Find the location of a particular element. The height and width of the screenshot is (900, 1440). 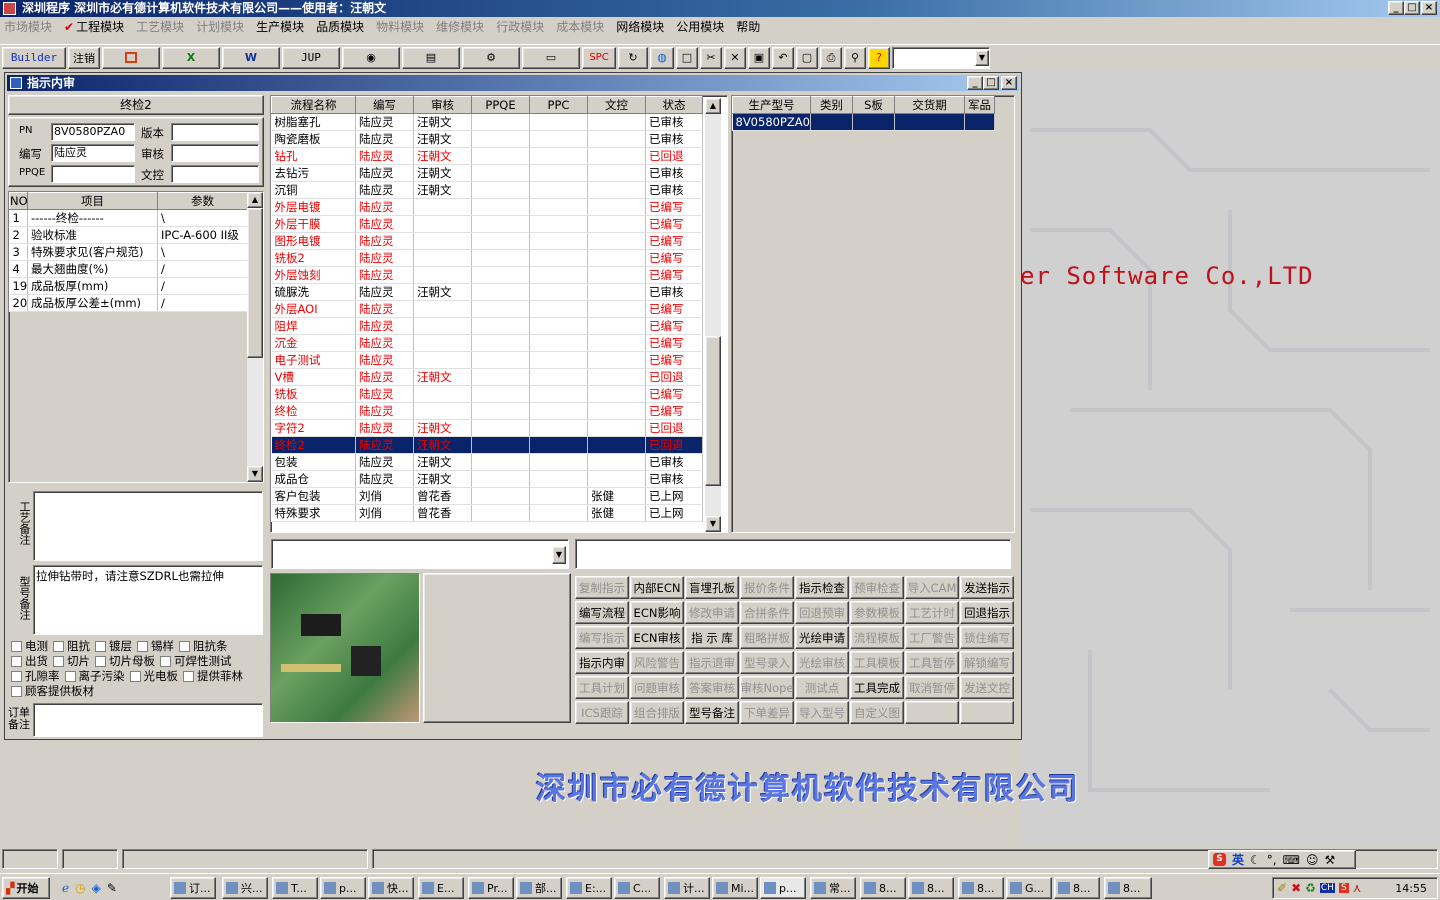

network-icon: ◈ is located at coordinates (96, 888).